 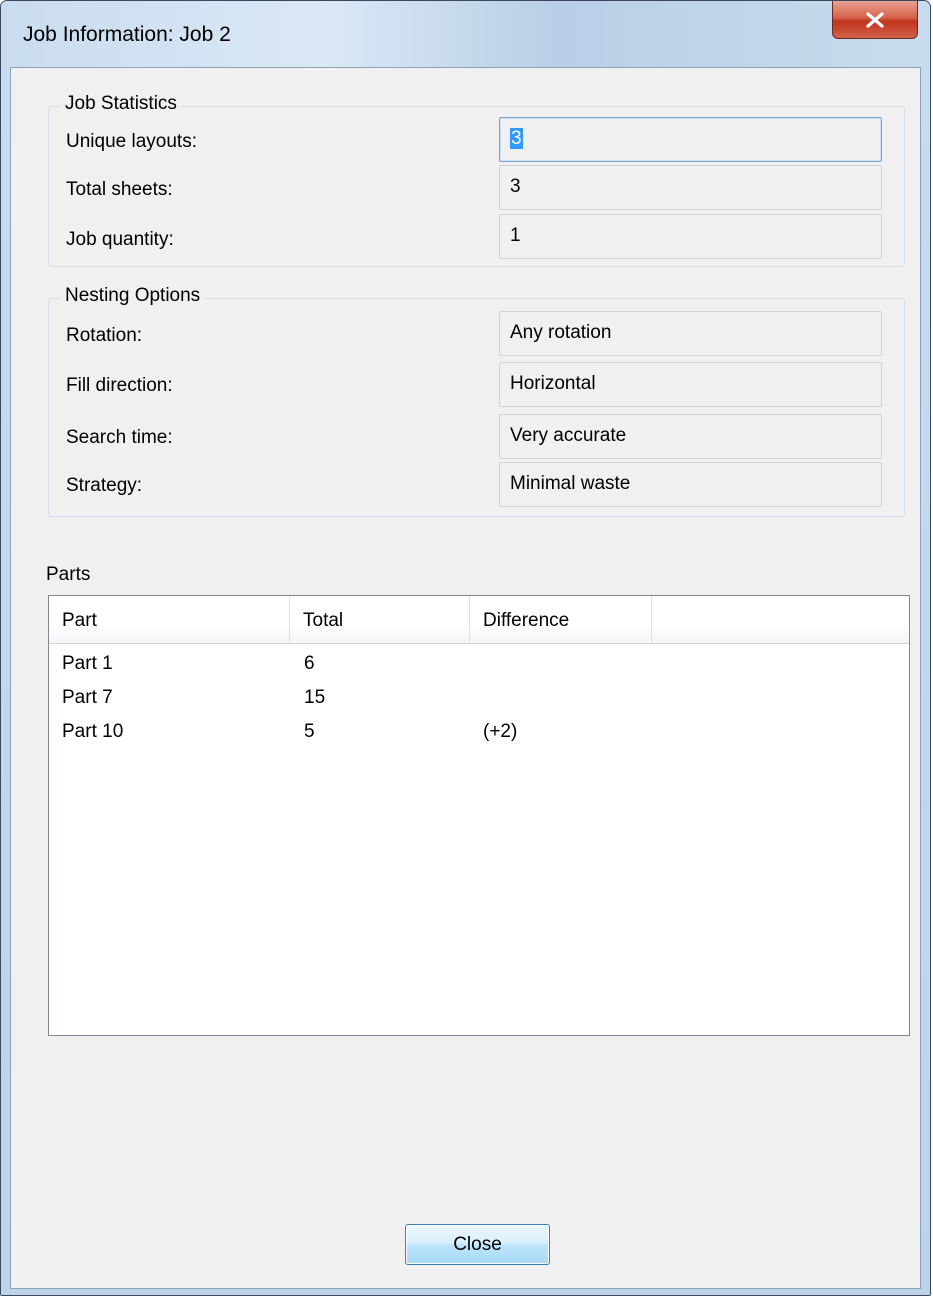 What do you see at coordinates (479, 670) in the screenshot?
I see `table-row: Part 1 6` at bounding box center [479, 670].